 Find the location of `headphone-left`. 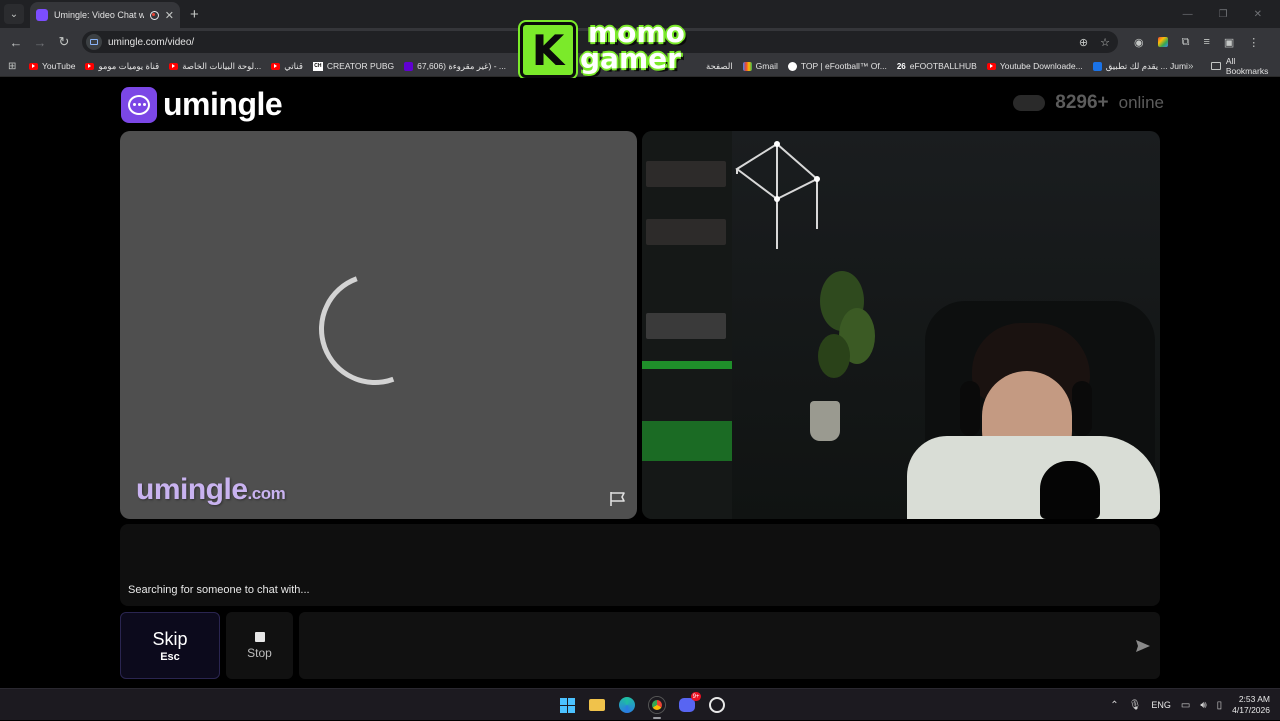

headphone-left is located at coordinates (970, 408).